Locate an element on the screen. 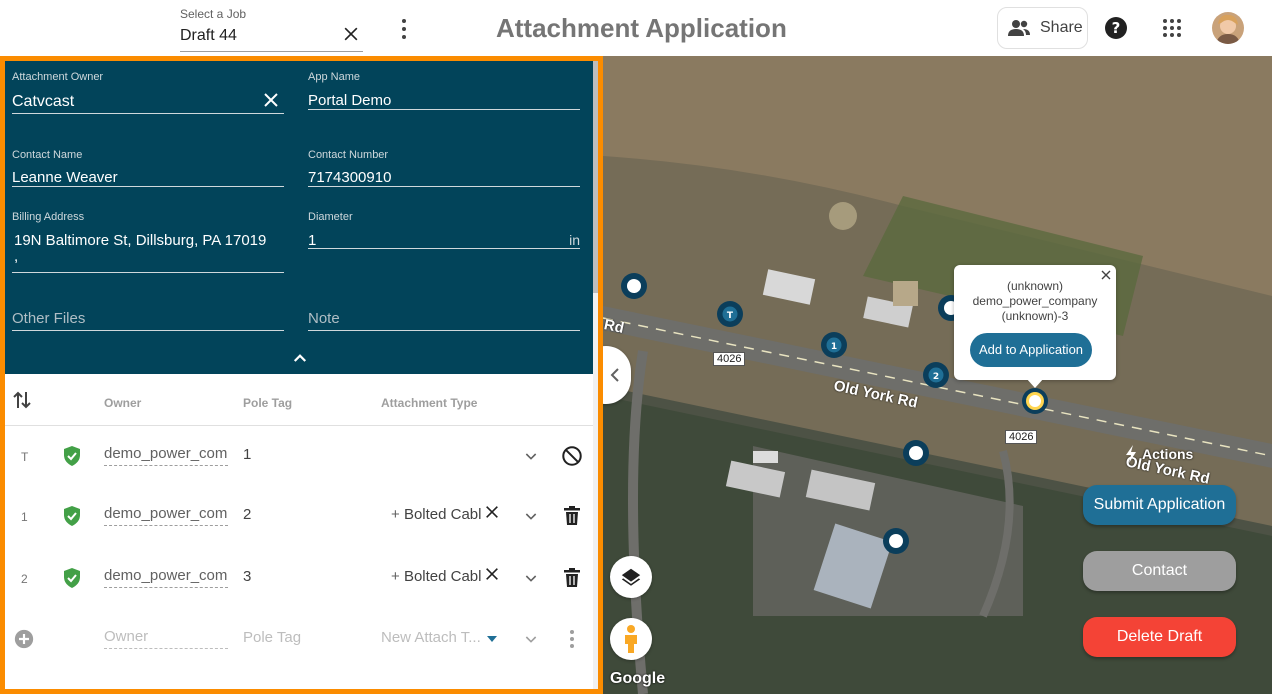 The width and height of the screenshot is (1272, 694). block-icon is located at coordinates (572, 456).